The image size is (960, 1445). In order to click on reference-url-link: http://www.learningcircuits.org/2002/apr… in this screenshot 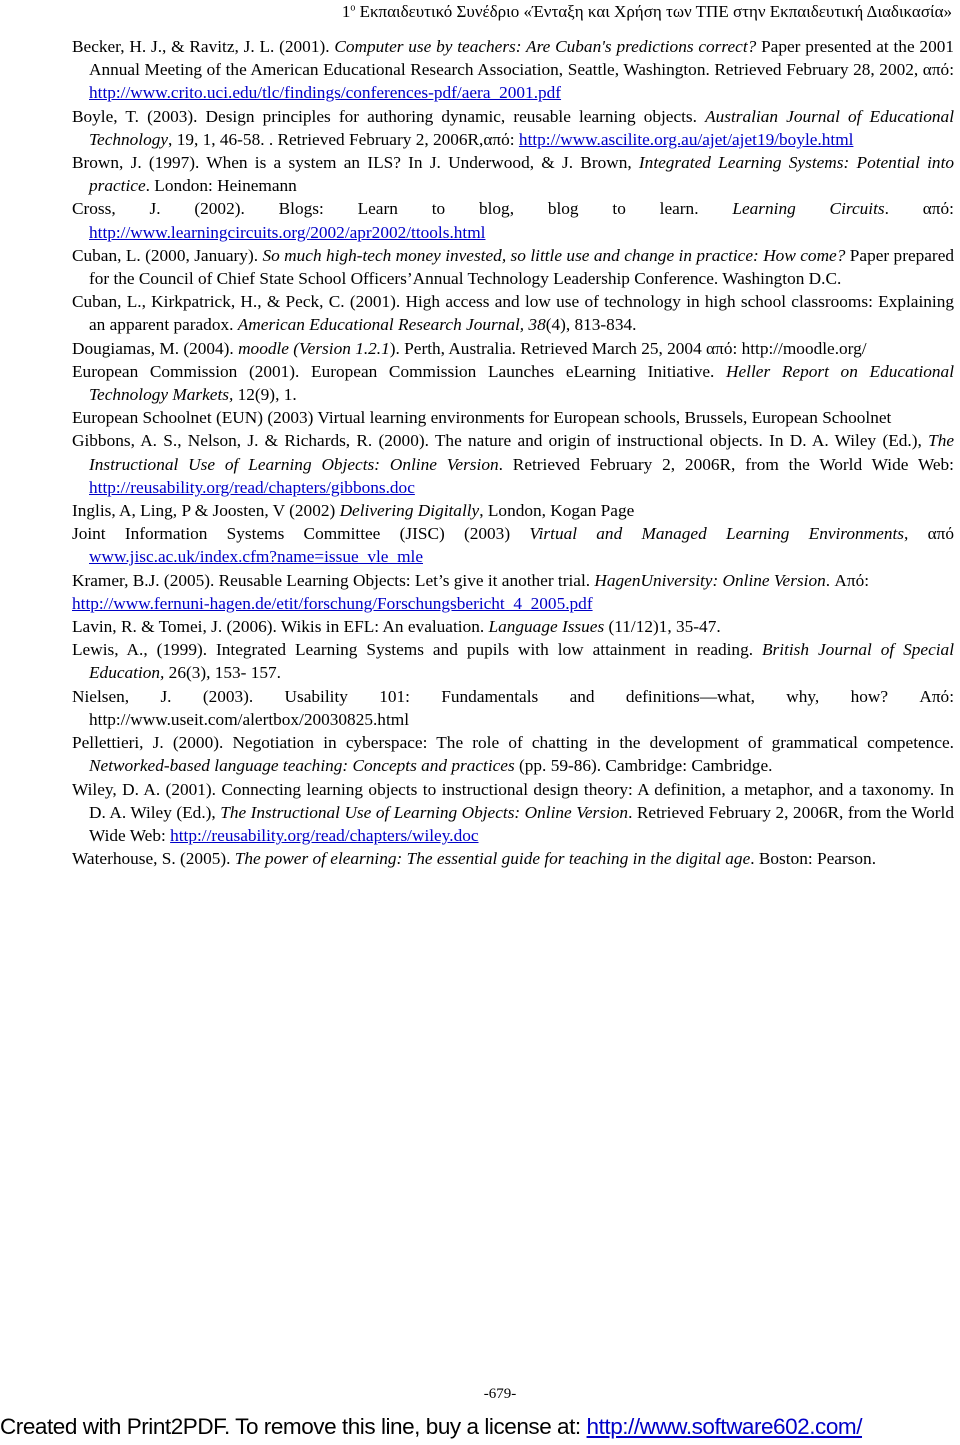, I will do `click(287, 232)`.